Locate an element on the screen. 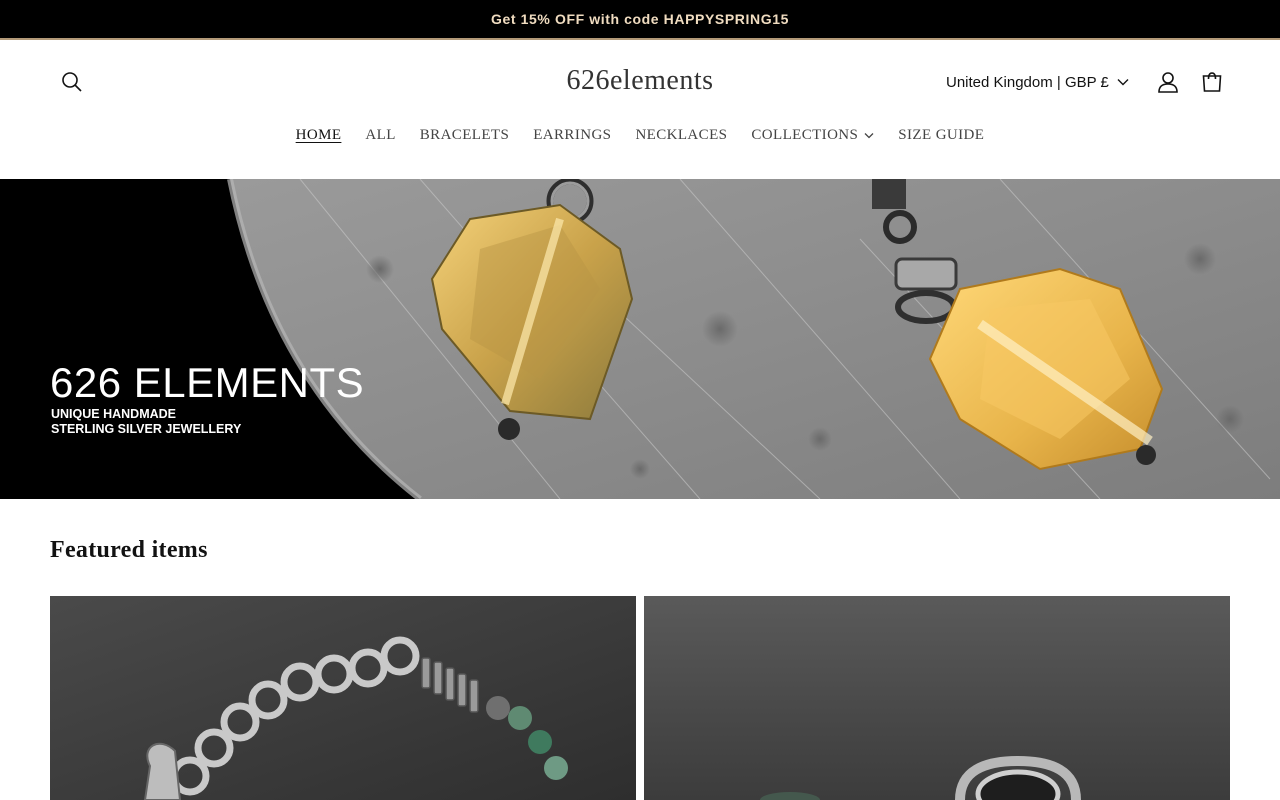 Image resolution: width=1280 pixels, height=800 pixels. hero-subtitle-line: STERLING SILVER JEWELLERY is located at coordinates (146, 429).